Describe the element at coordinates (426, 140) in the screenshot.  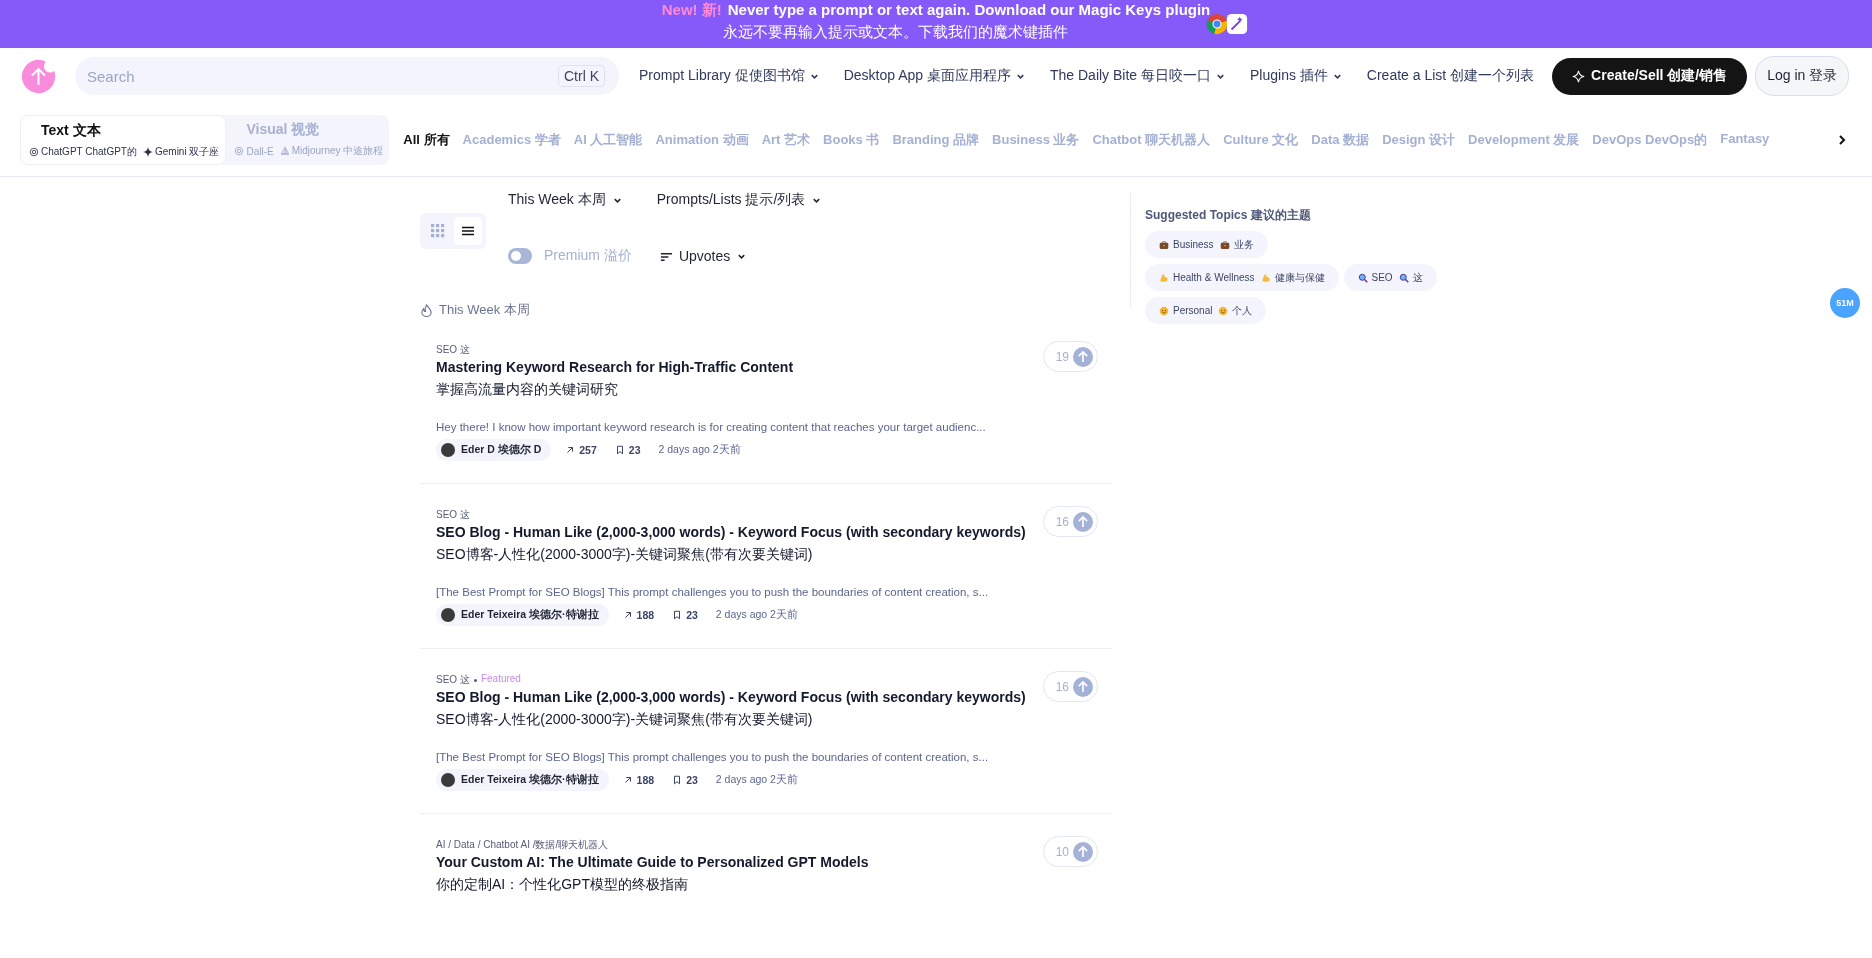
I see `category-tab: All 所有` at that location.